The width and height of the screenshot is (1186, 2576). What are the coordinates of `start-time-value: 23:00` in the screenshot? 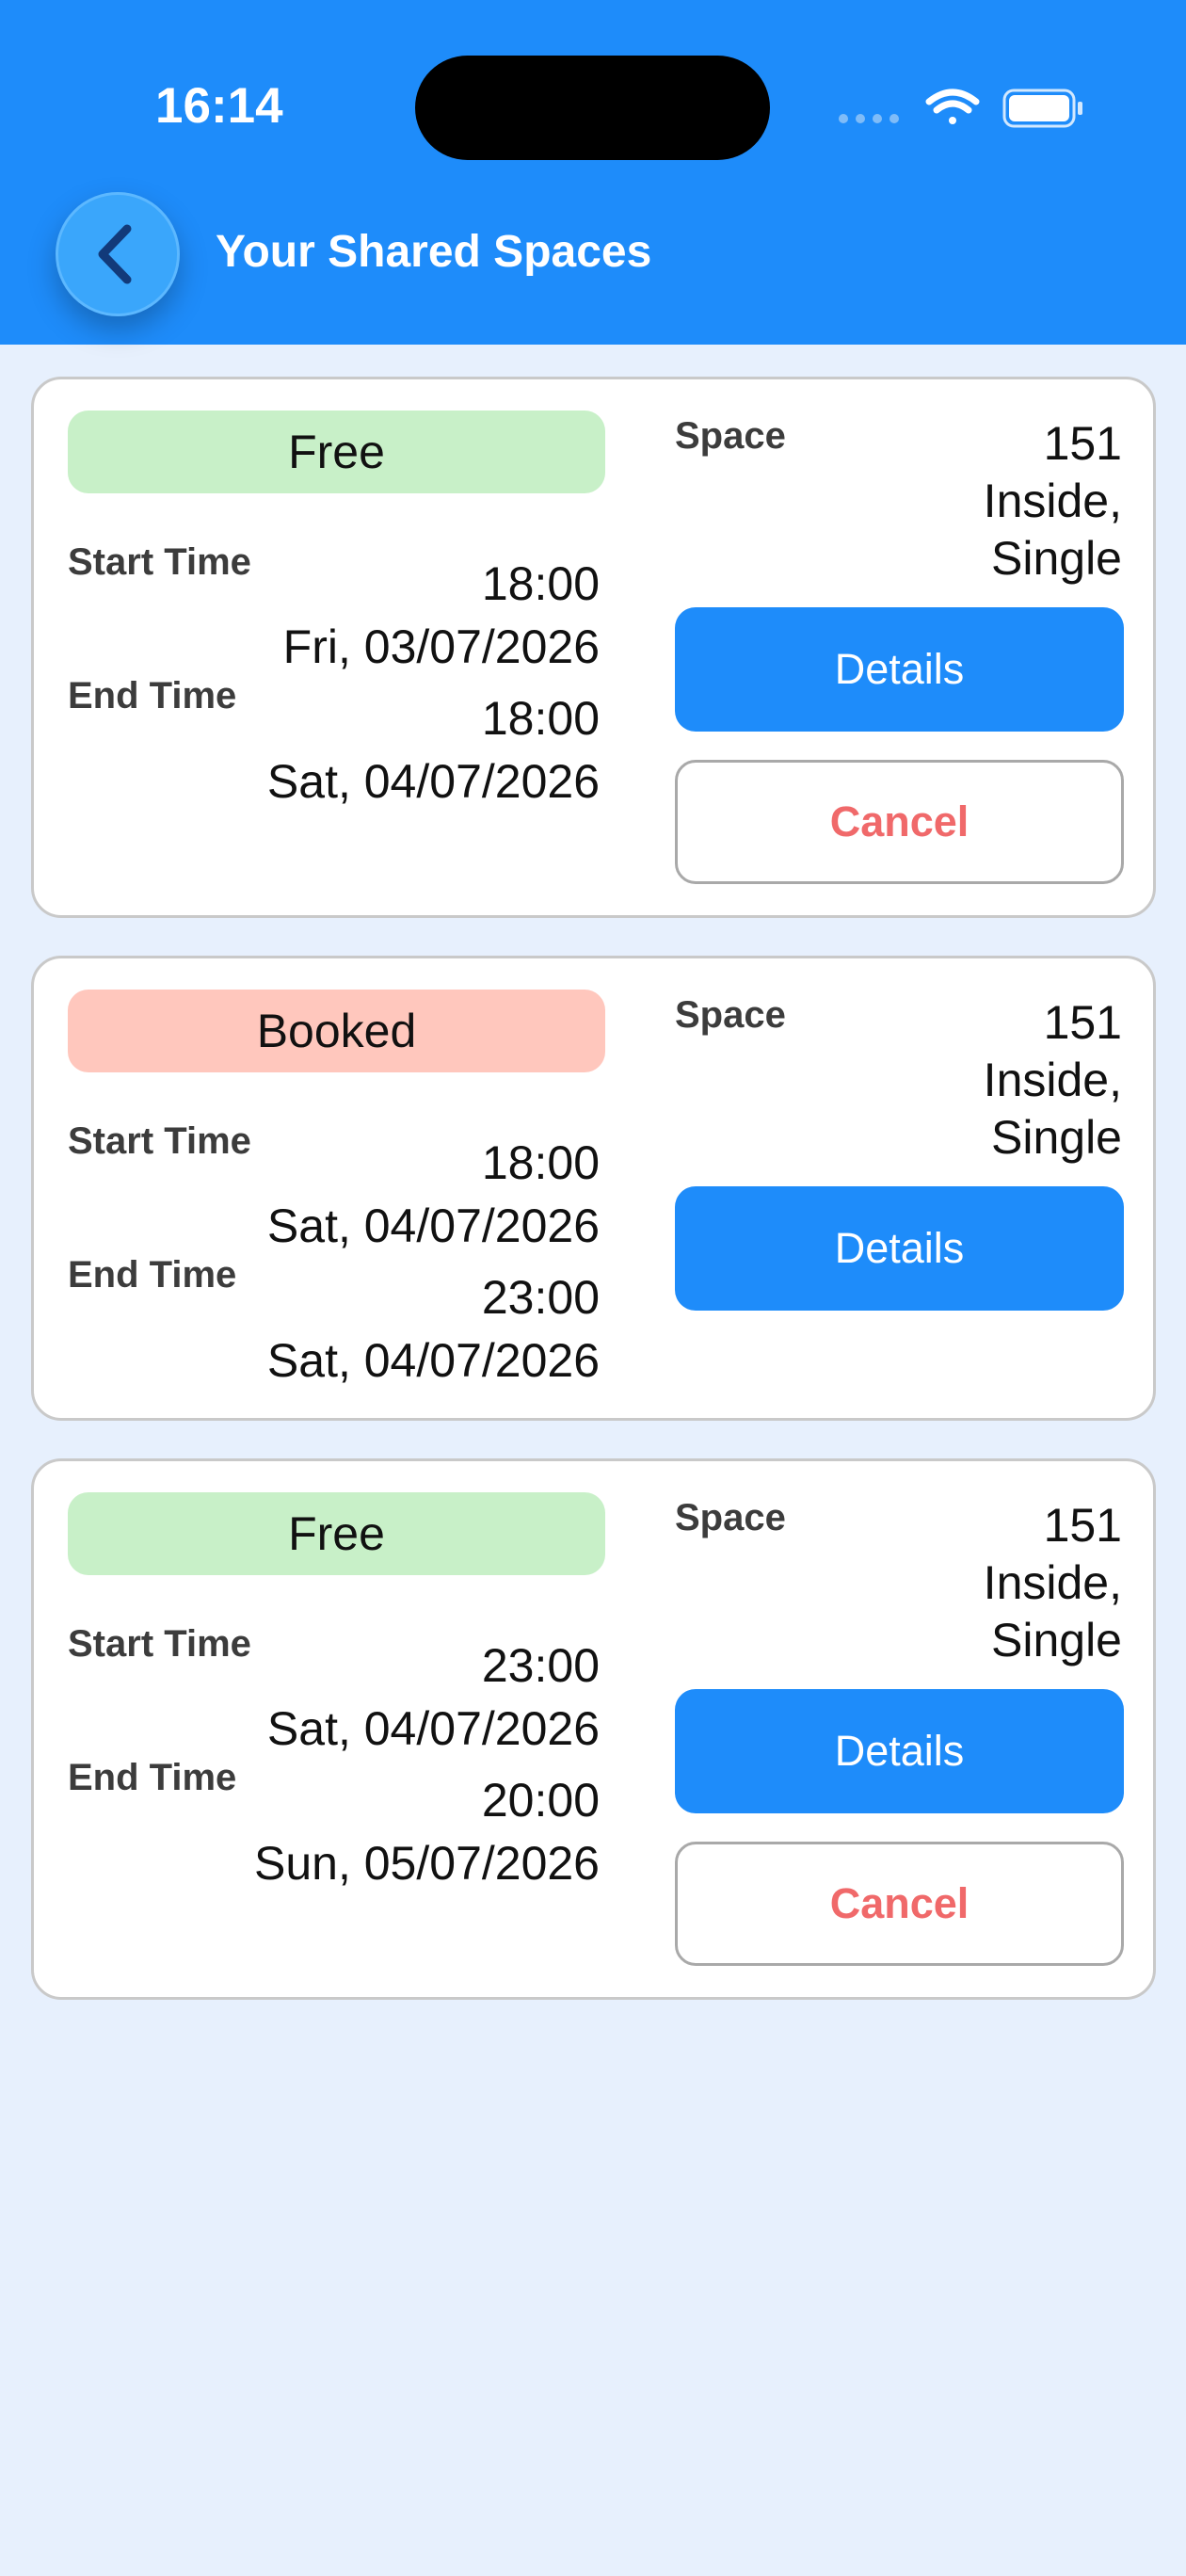 It's located at (540, 1665).